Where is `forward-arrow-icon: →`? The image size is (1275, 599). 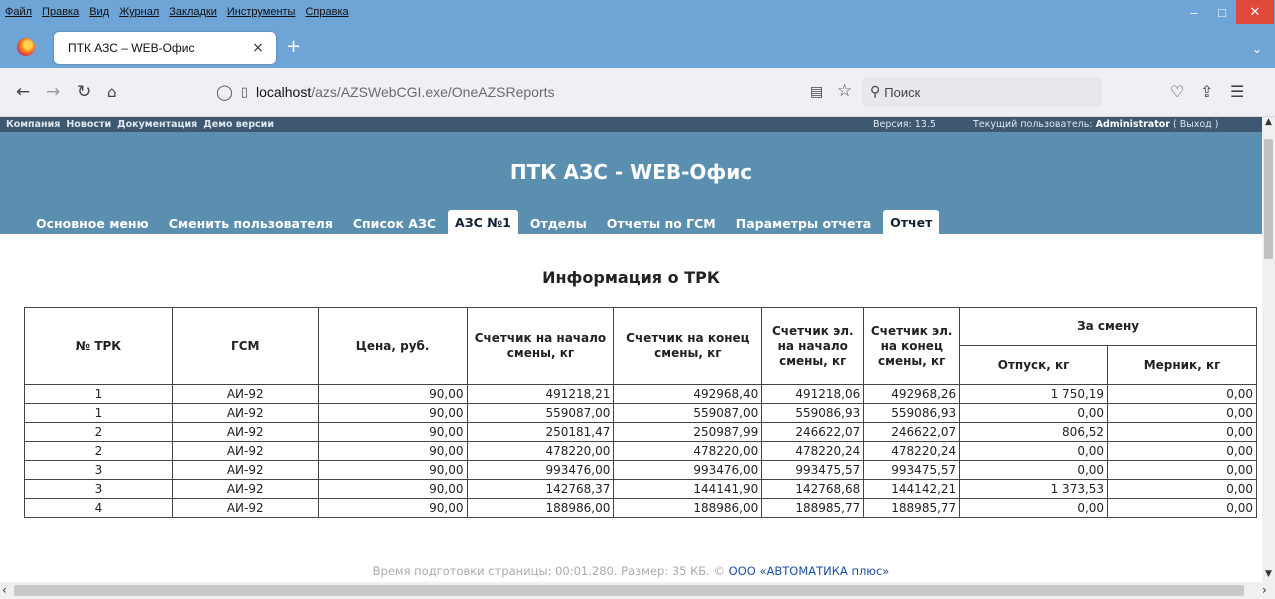
forward-arrow-icon: → is located at coordinates (53, 92).